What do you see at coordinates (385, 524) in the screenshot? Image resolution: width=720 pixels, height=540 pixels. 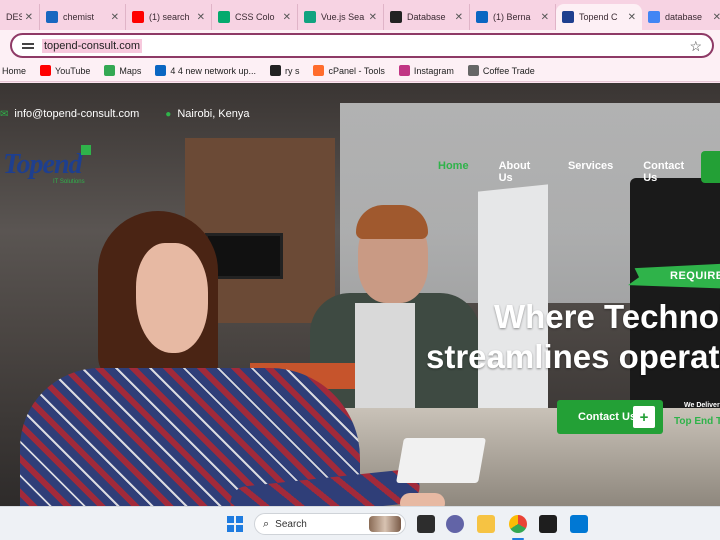 I see `search-highlight-image` at bounding box center [385, 524].